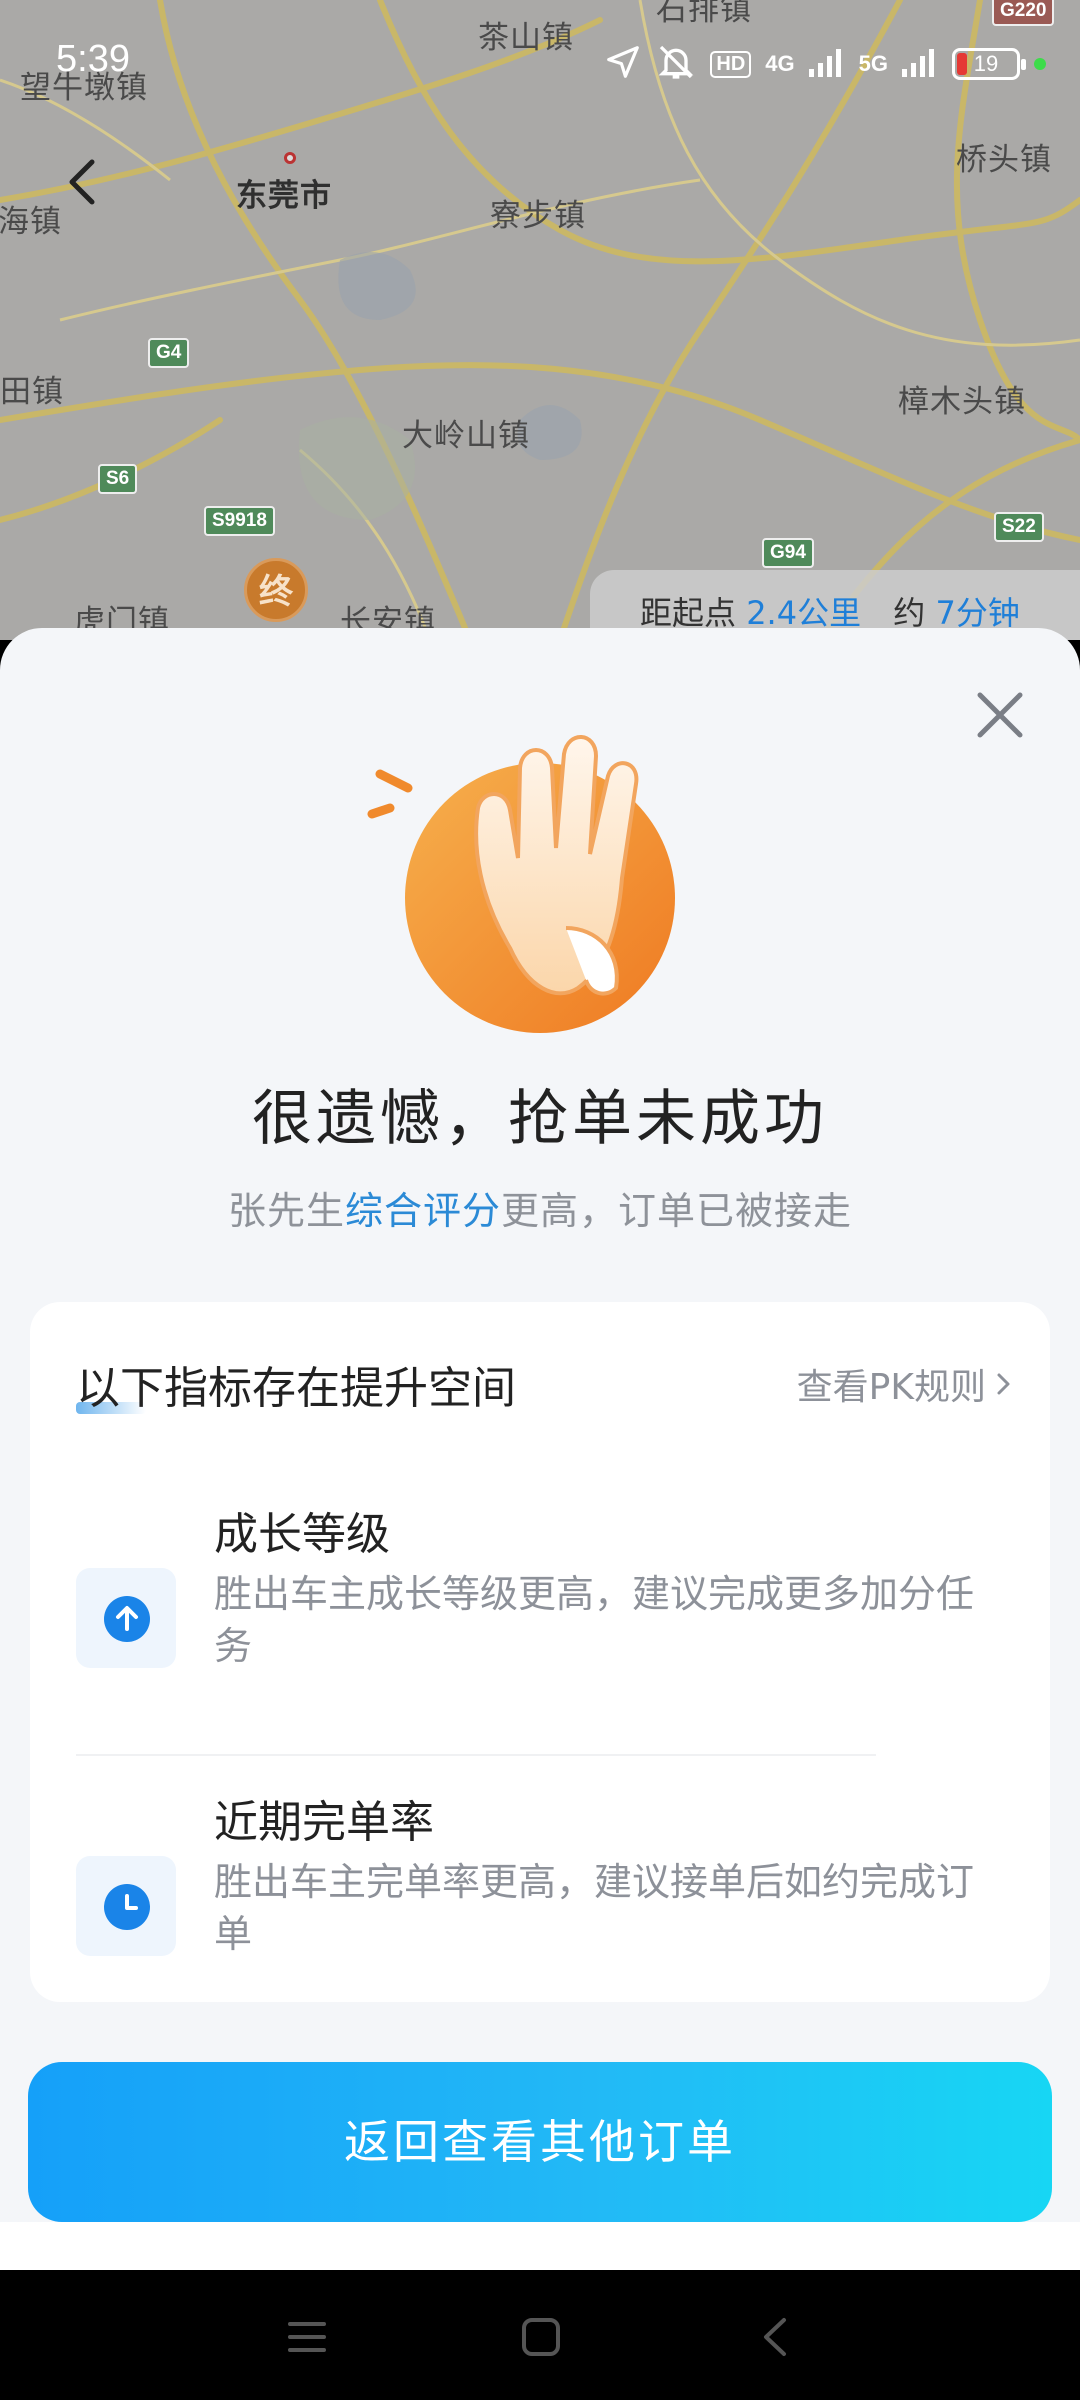 This screenshot has height=2400, width=1080. Describe the element at coordinates (118, 479) in the screenshot. I see `road-sign: S6` at that location.